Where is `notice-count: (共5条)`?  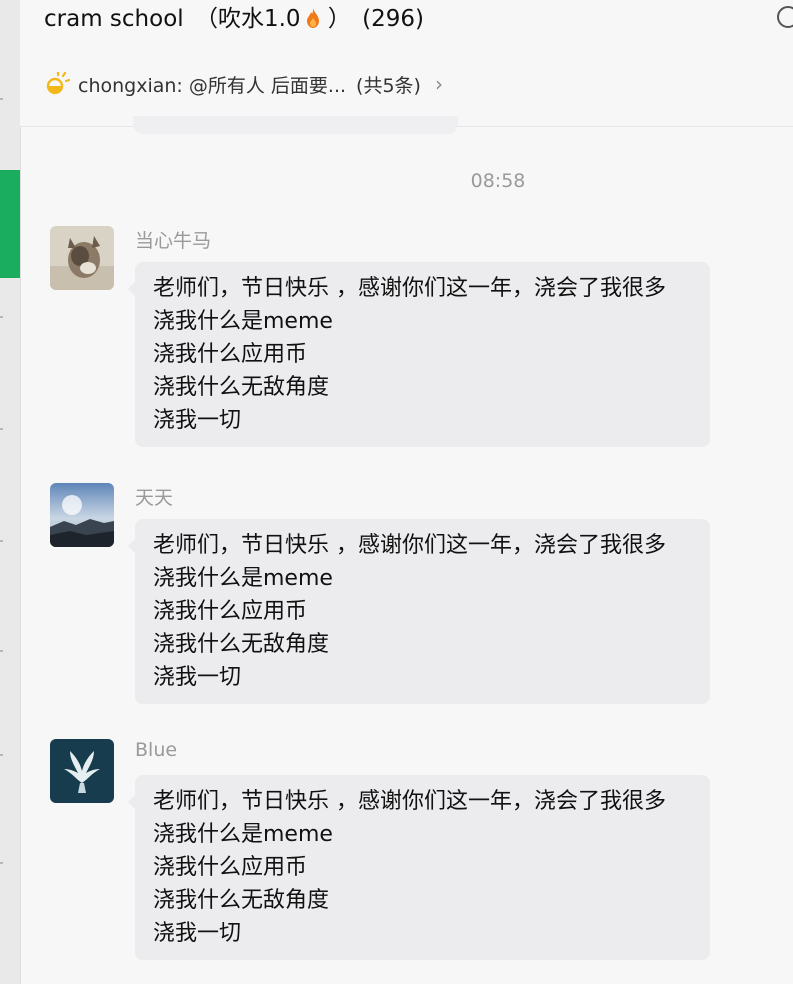
notice-count: (共5条) is located at coordinates (388, 85).